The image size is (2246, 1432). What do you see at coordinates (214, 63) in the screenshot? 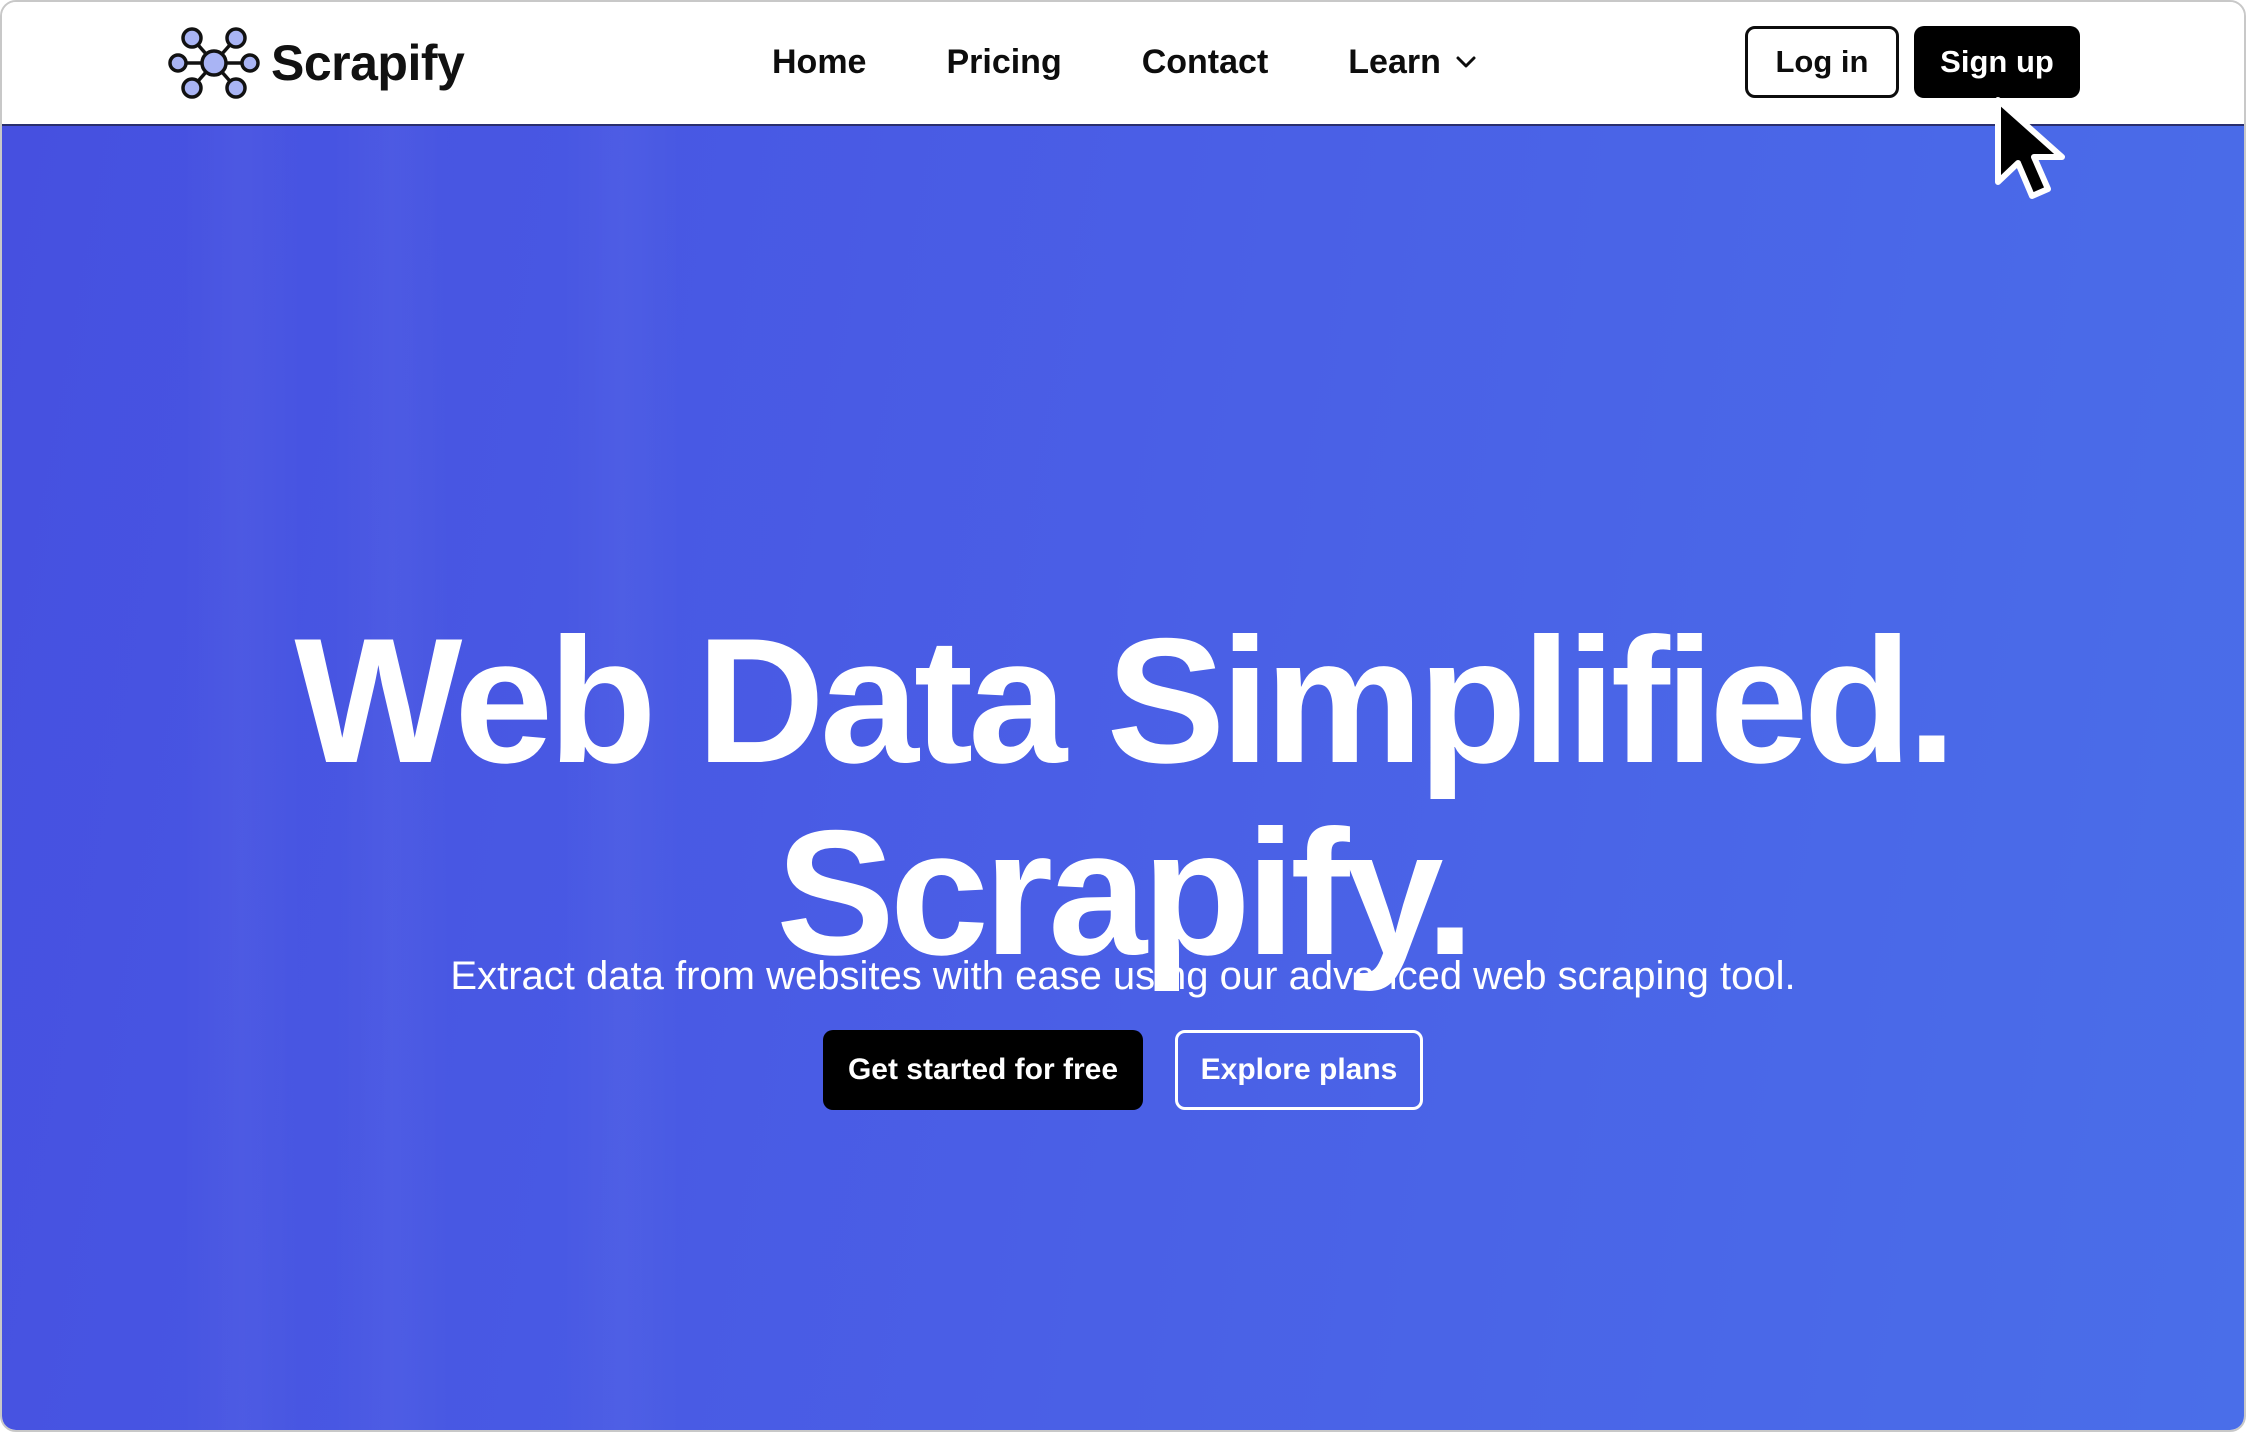
I see `molecule-nodes-logo-icon` at bounding box center [214, 63].